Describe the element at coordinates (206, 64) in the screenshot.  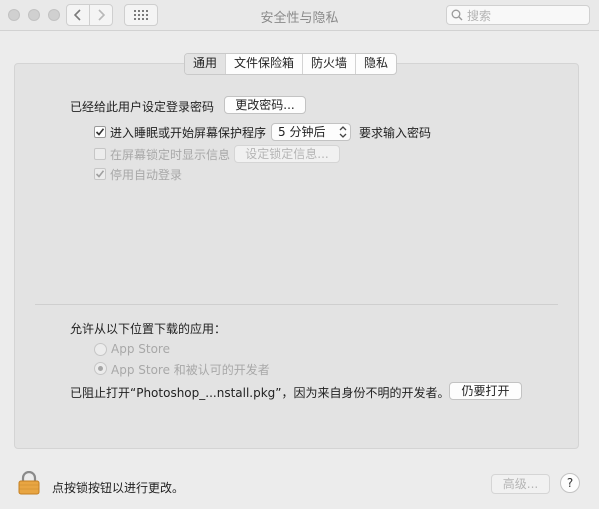
I see `tab-general: 通用` at that location.